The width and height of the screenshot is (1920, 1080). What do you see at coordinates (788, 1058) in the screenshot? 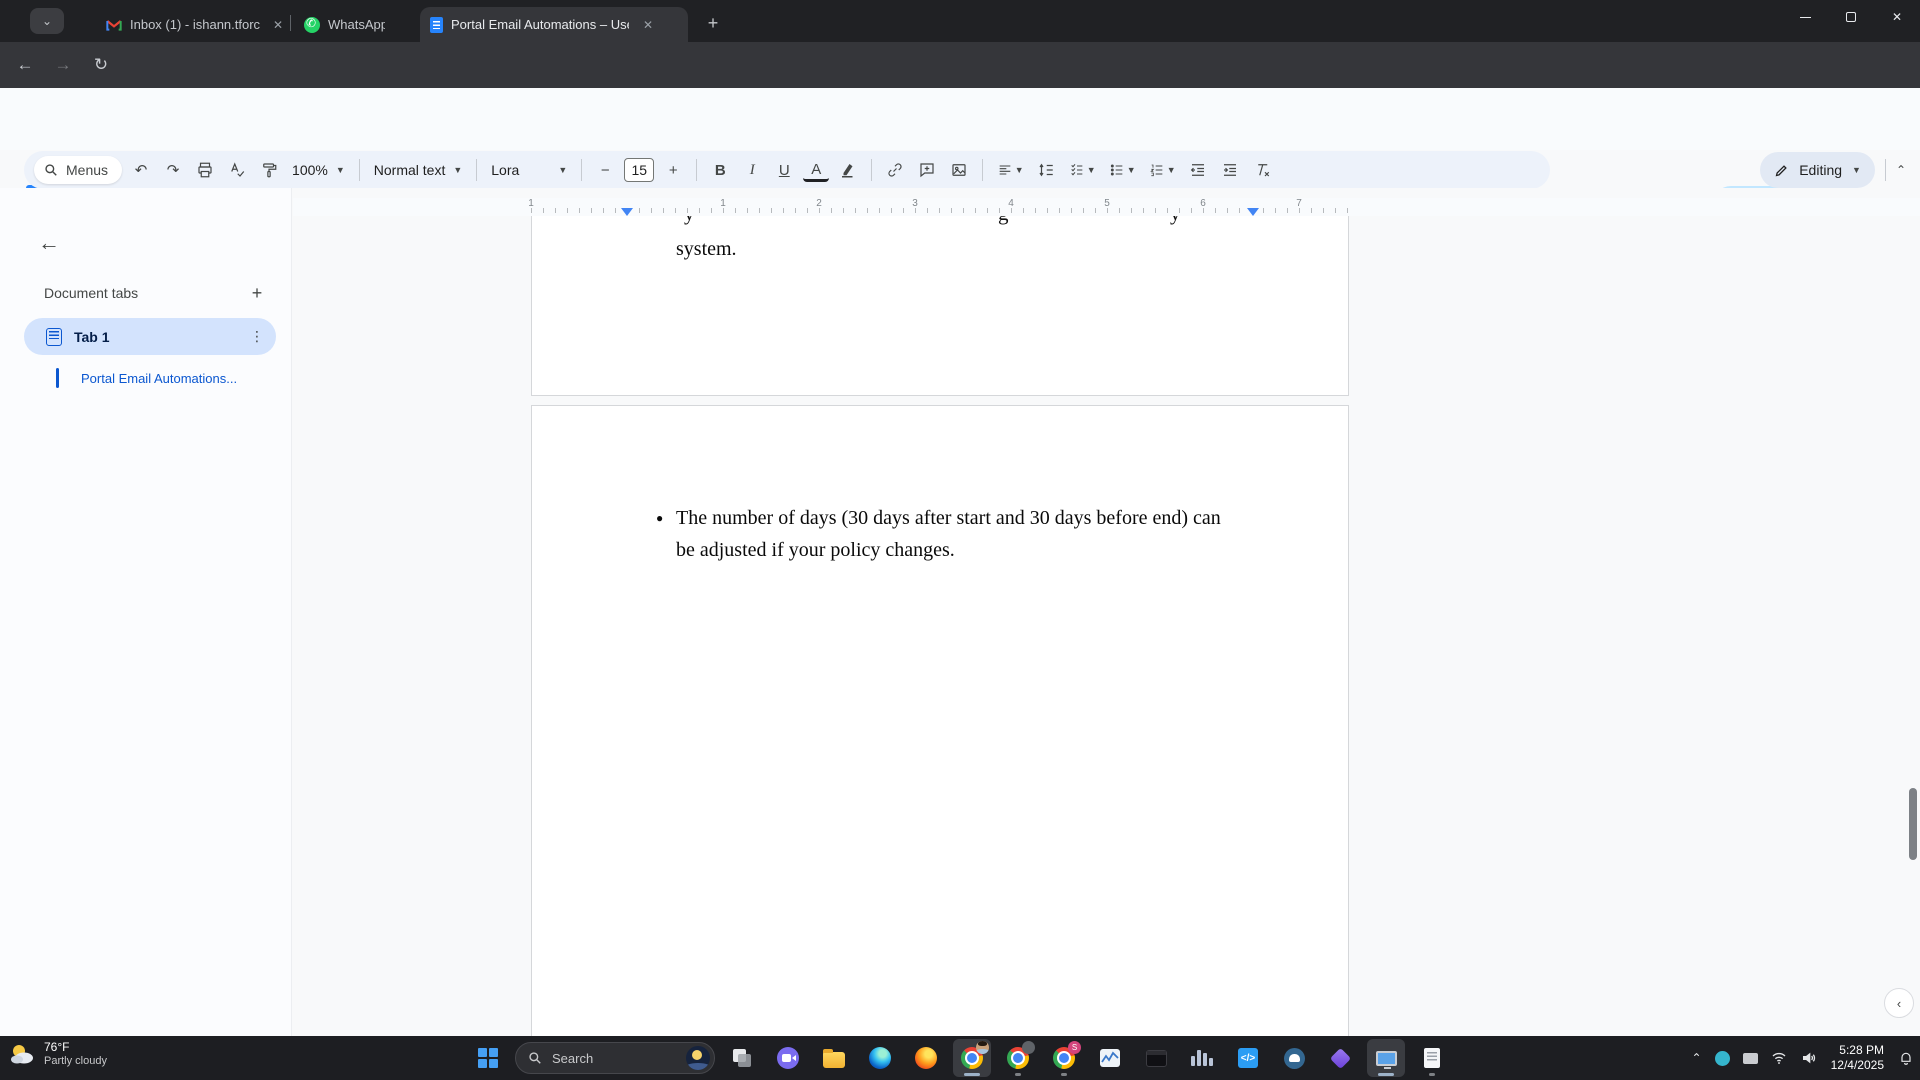
I see `chat-app-button` at bounding box center [788, 1058].